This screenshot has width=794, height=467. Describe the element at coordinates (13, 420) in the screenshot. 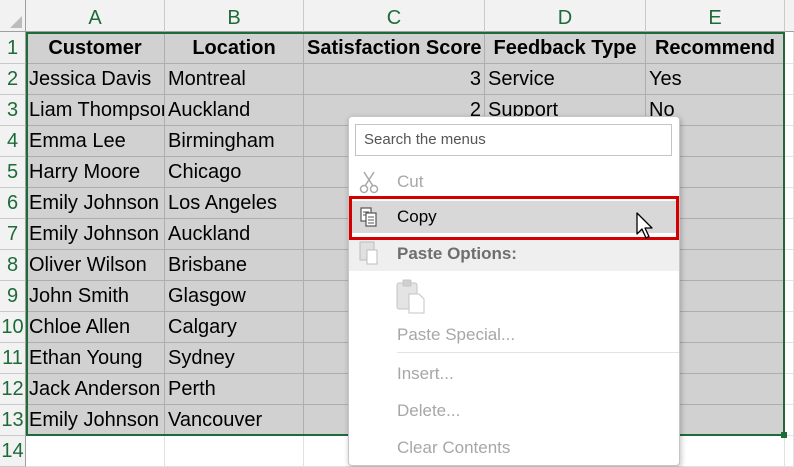

I see `row-header-13: 13` at that location.